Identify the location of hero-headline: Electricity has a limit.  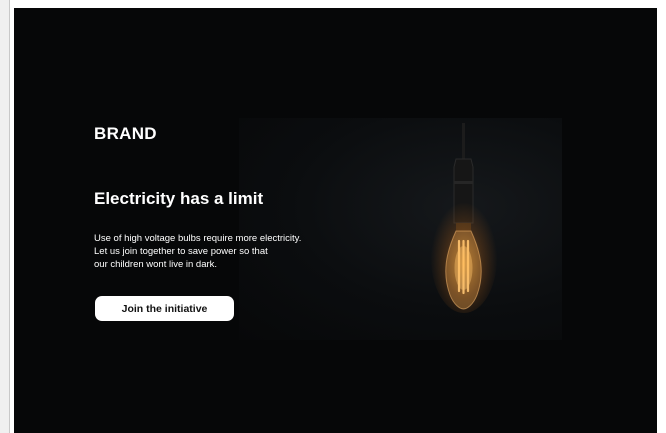
(179, 198).